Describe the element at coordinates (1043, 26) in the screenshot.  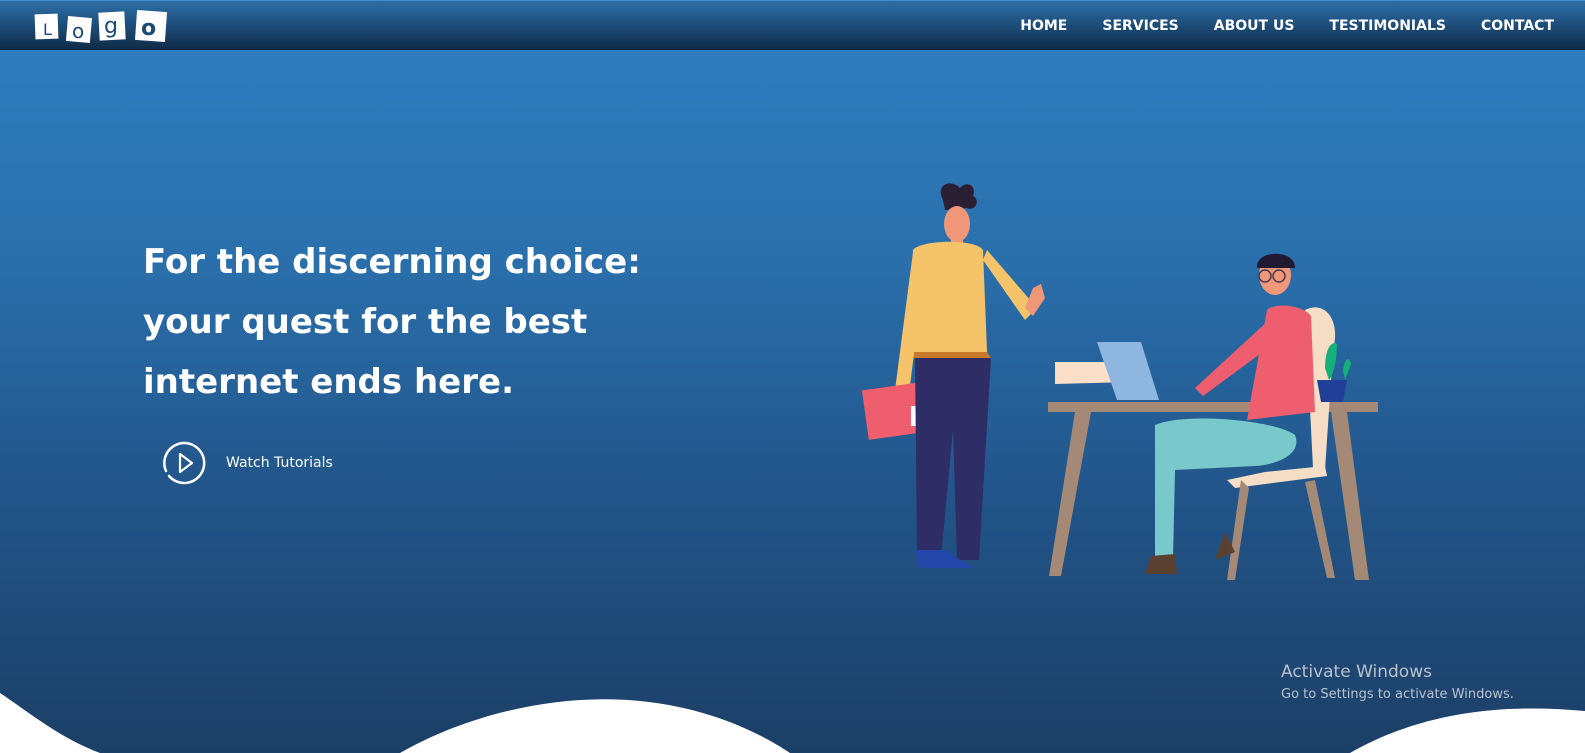
I see `nav-home: HOME` at that location.